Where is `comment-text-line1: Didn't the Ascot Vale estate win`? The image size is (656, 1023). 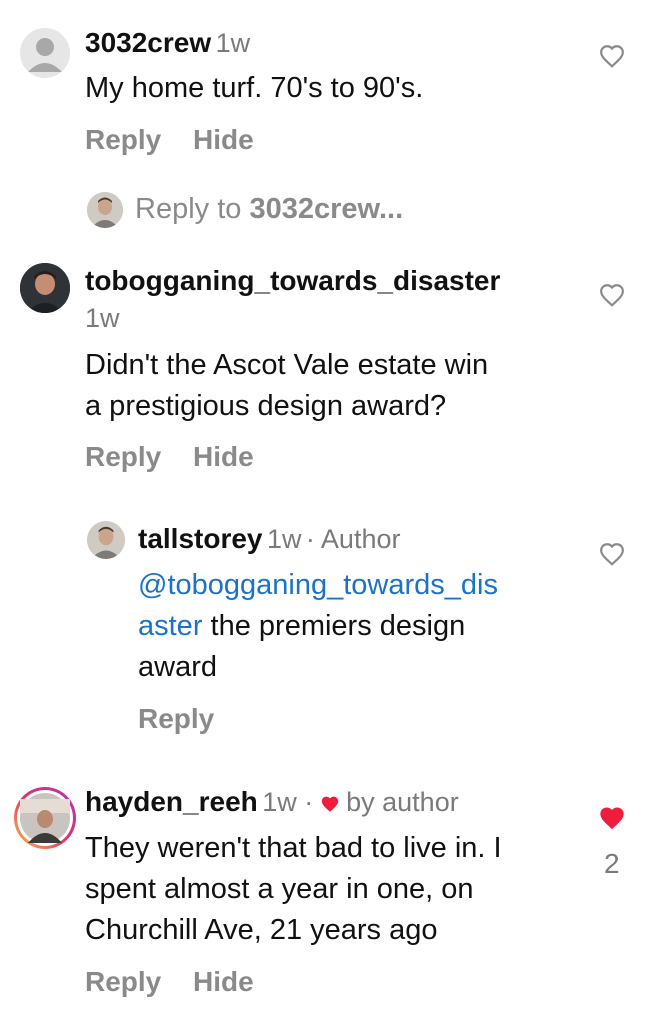
comment-text-line1: Didn't the Ascot Vale estate win is located at coordinates (287, 365).